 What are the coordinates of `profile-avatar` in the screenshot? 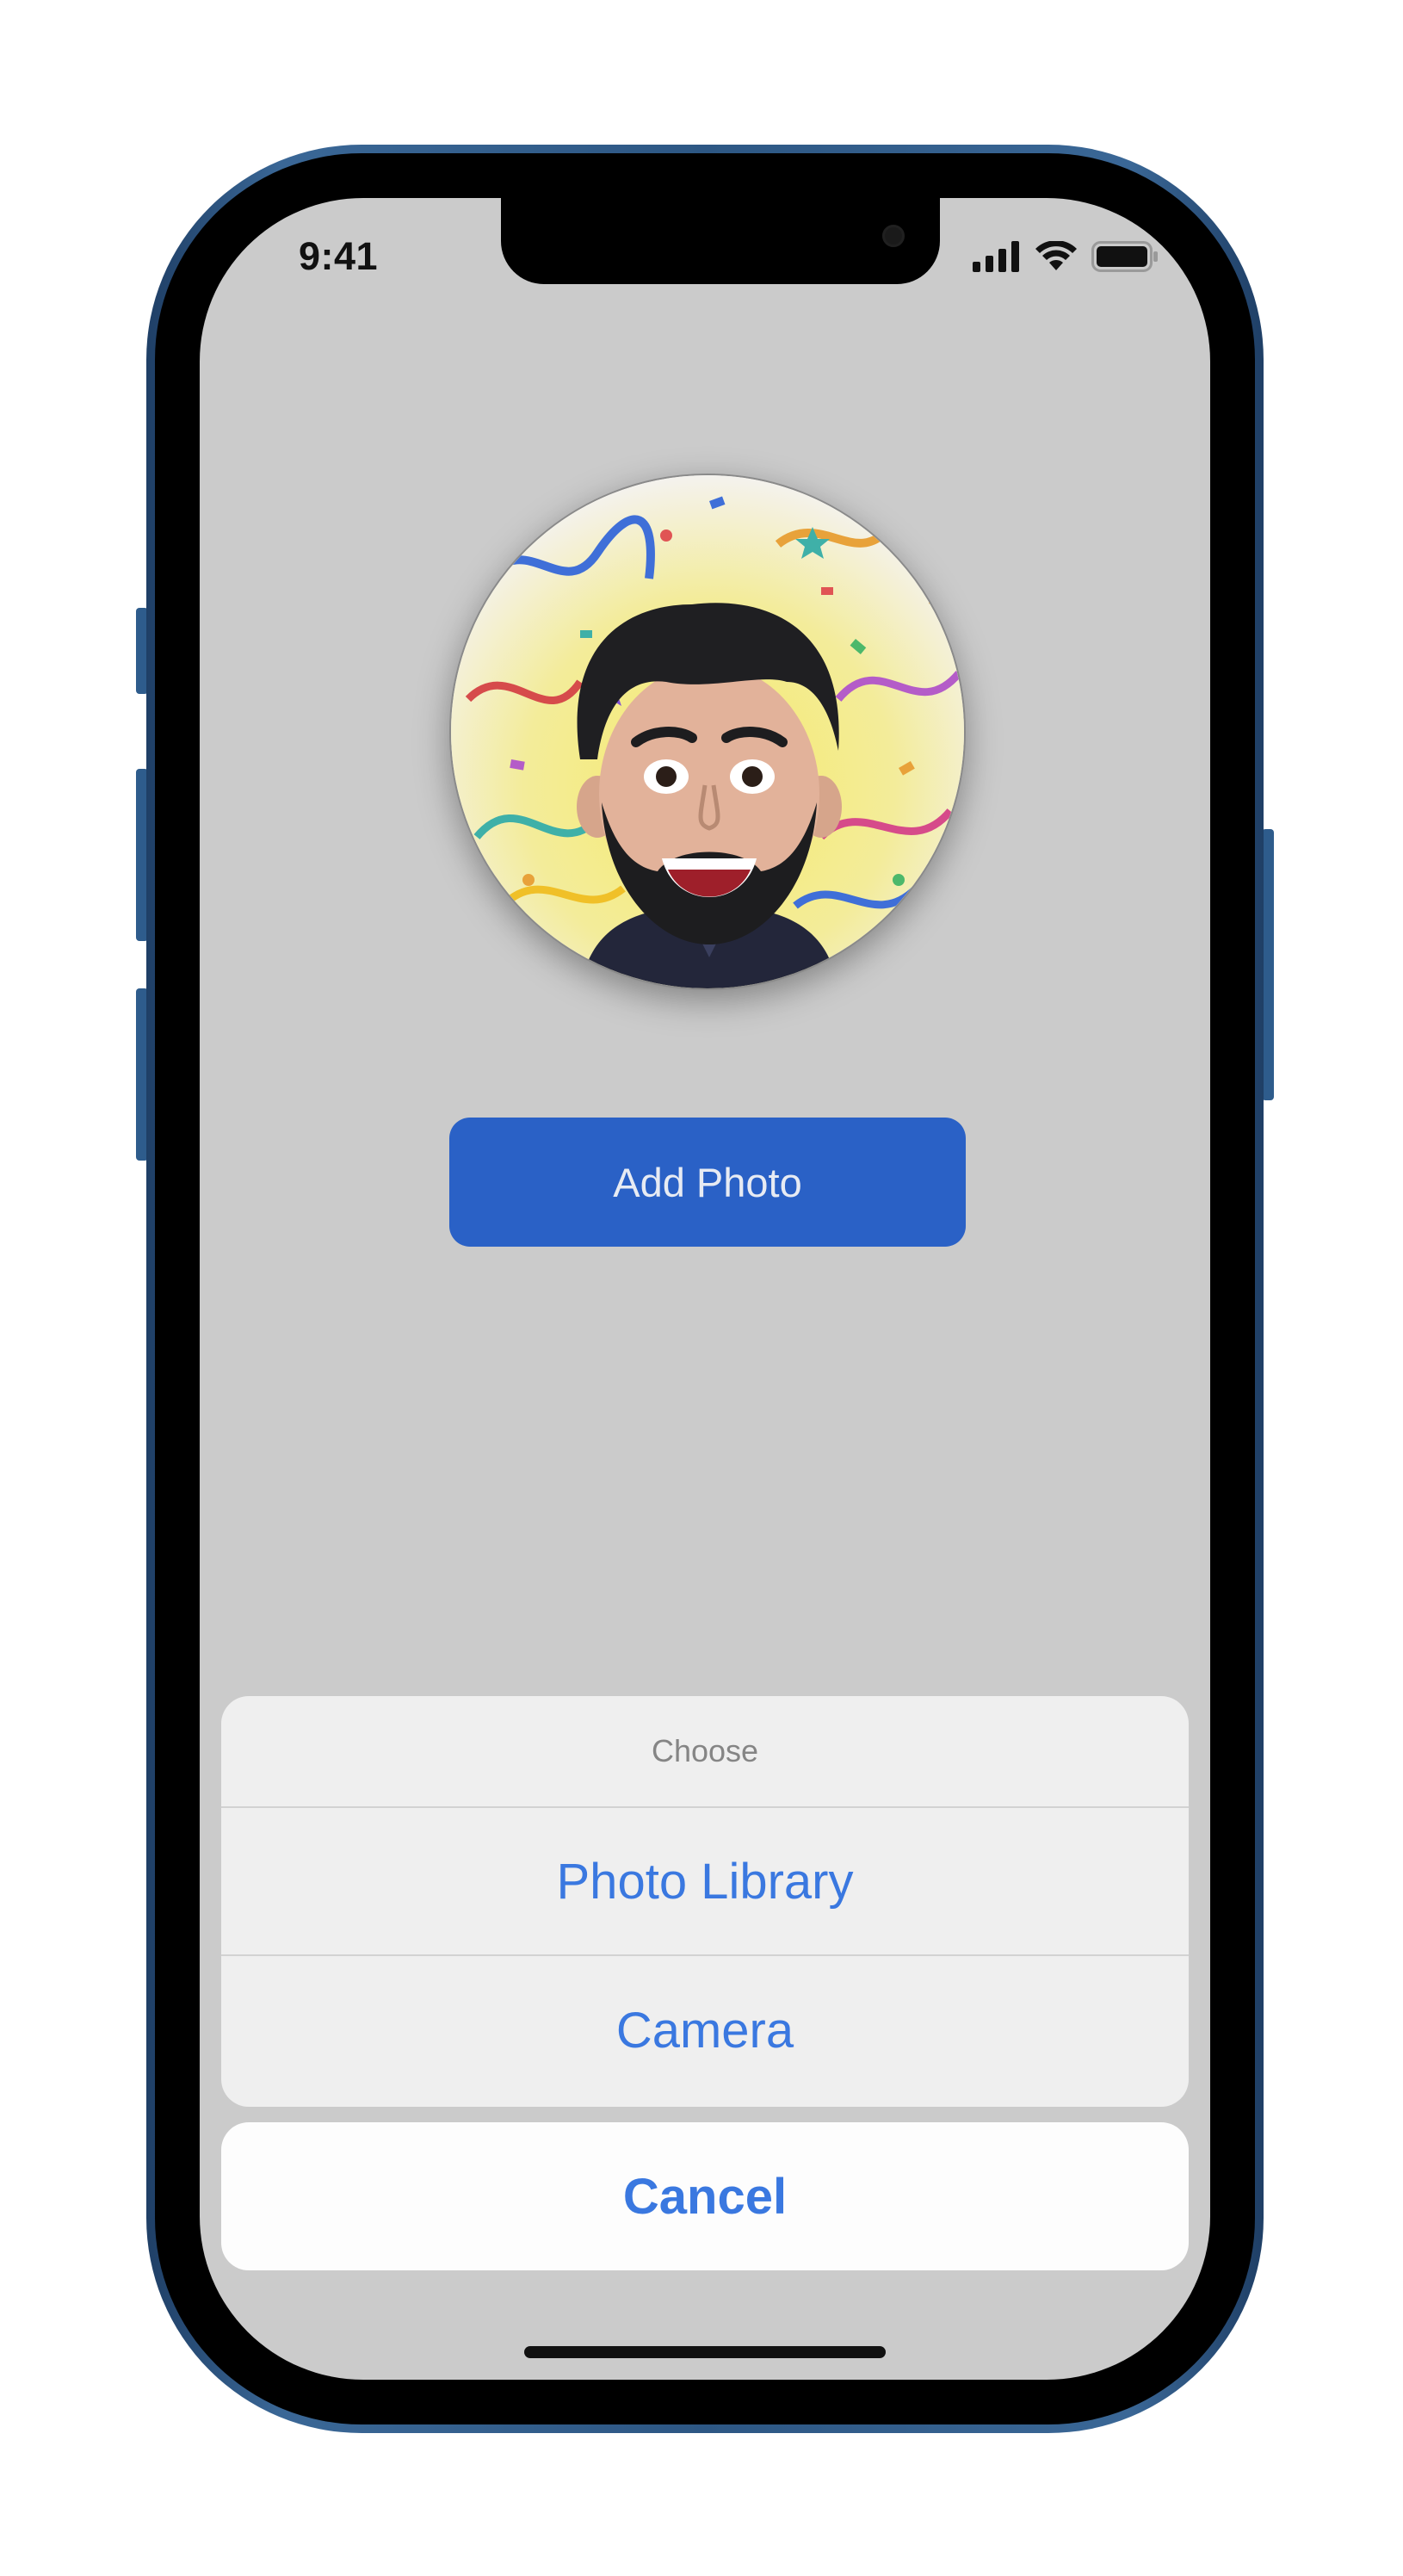 It's located at (707, 732).